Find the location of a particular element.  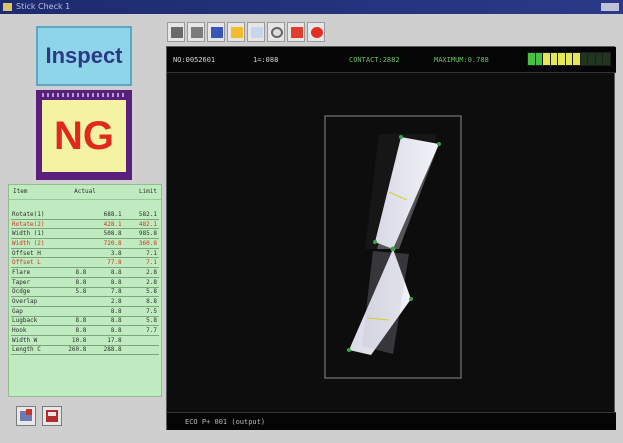

table-row: Length C 260.8 288.8 is located at coordinates (85, 351).